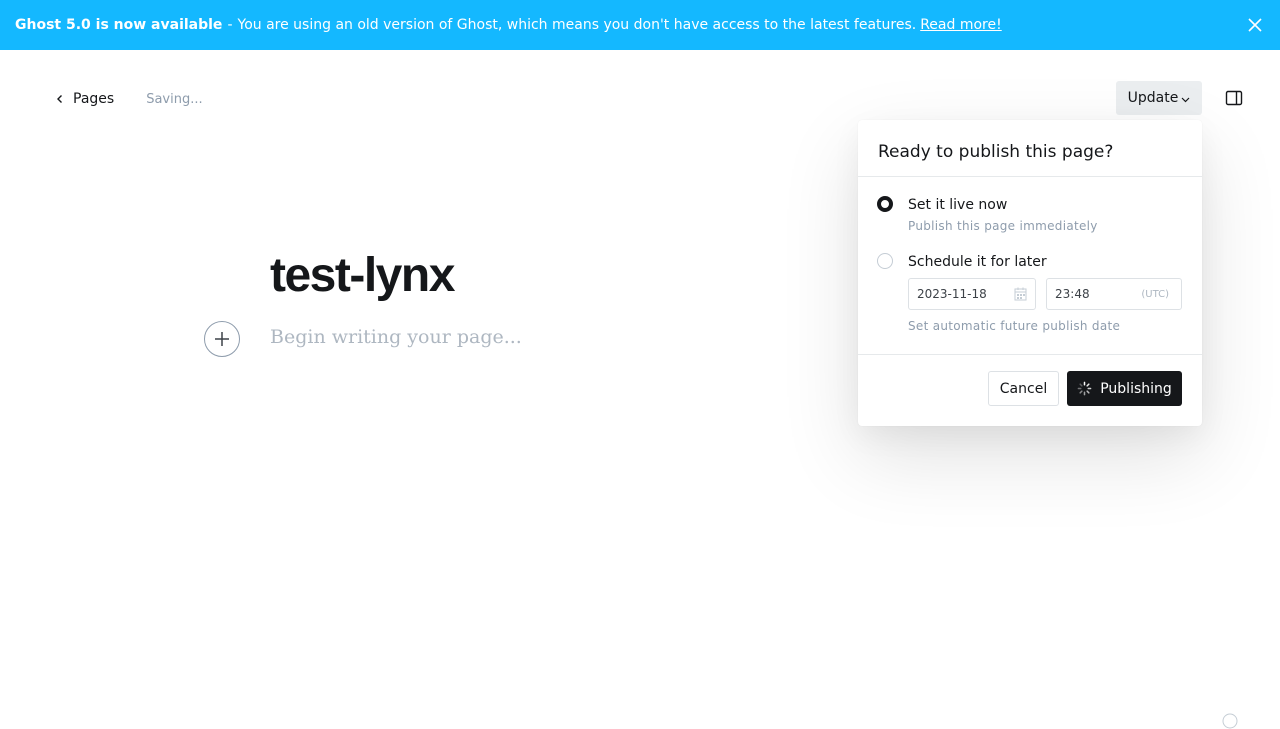 This screenshot has width=1280, height=729. I want to click on cancel-button-label: Cancel, so click(1023, 388).